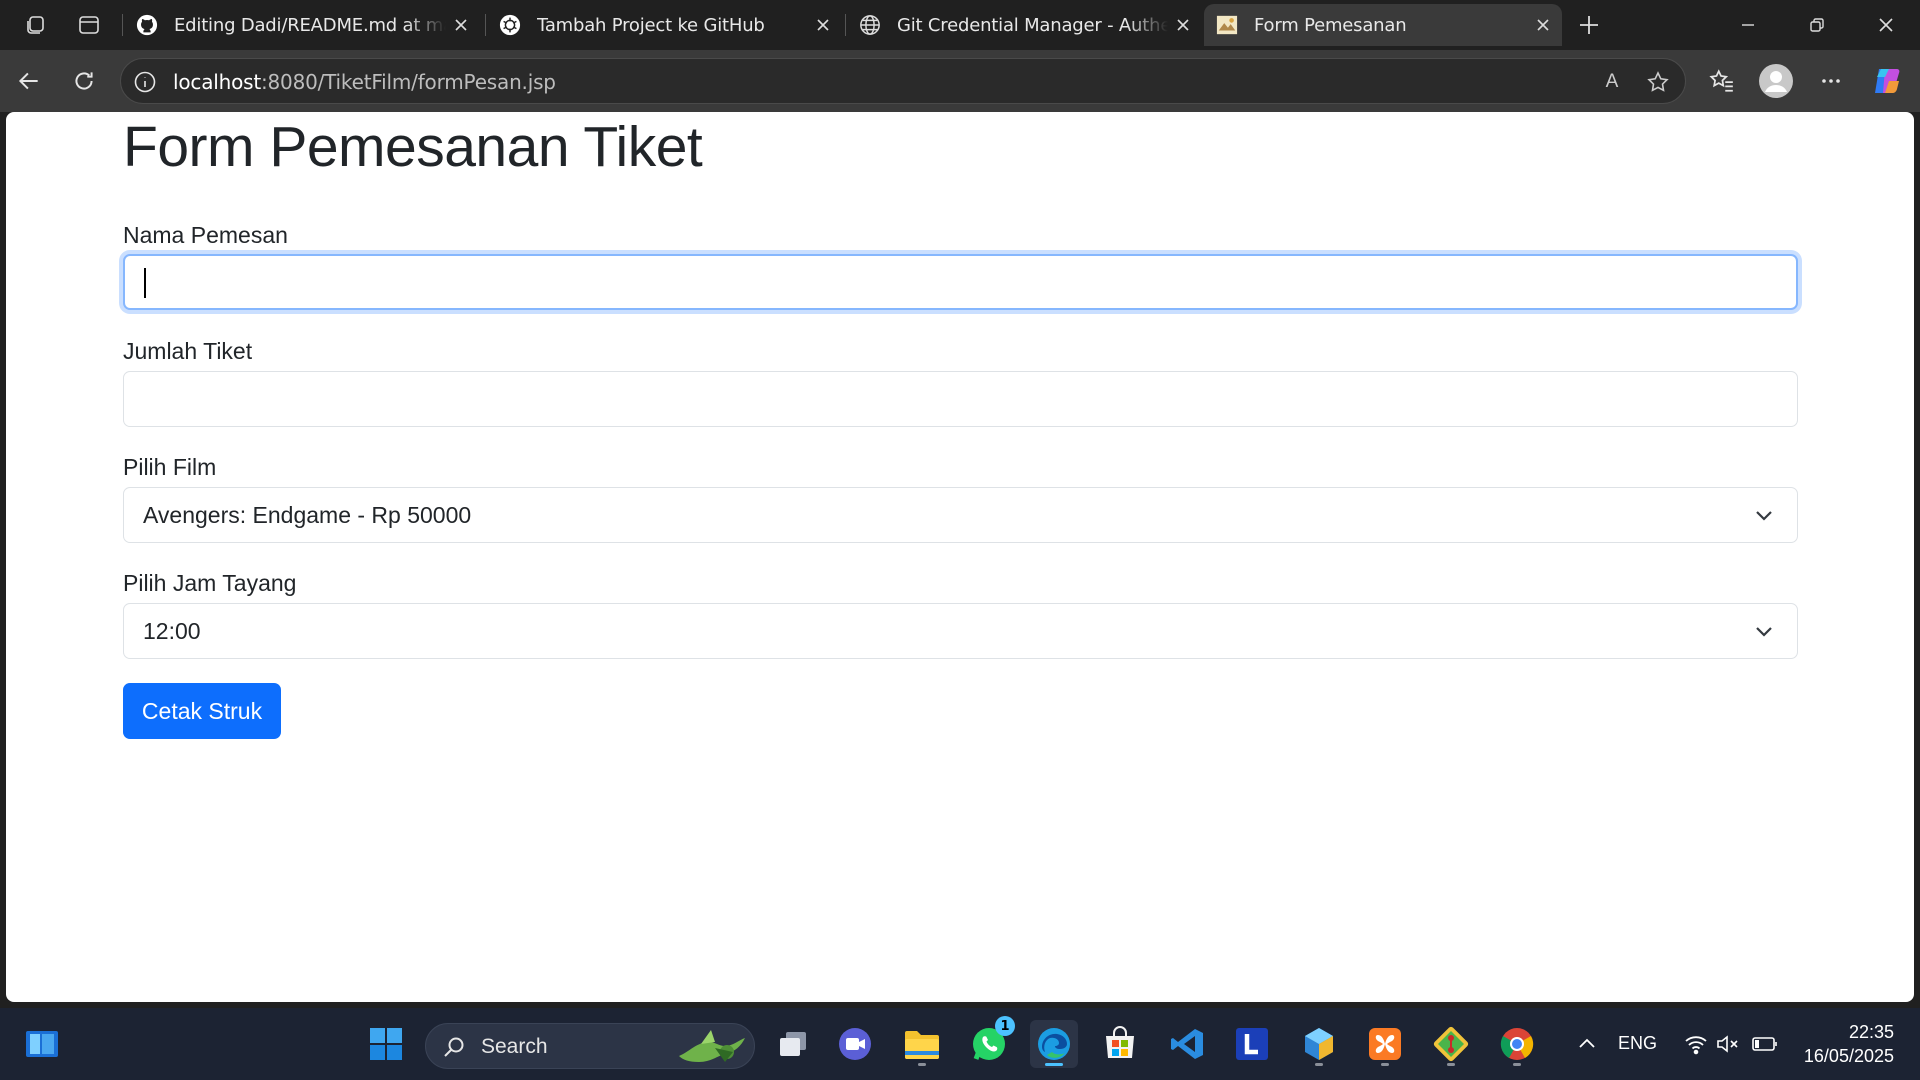  I want to click on search-icon, so click(454, 1047).